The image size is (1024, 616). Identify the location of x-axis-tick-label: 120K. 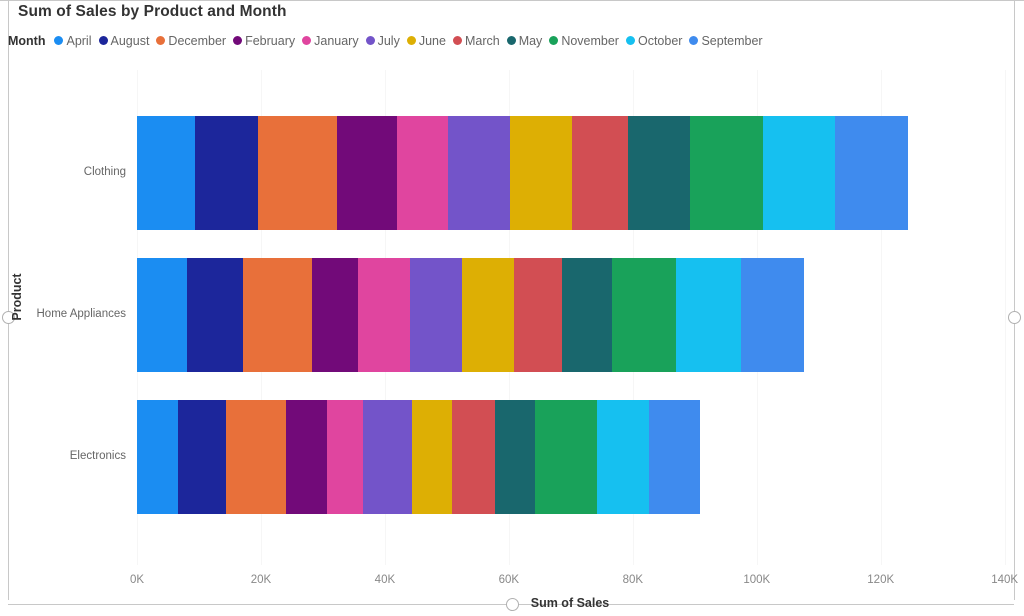
(881, 580).